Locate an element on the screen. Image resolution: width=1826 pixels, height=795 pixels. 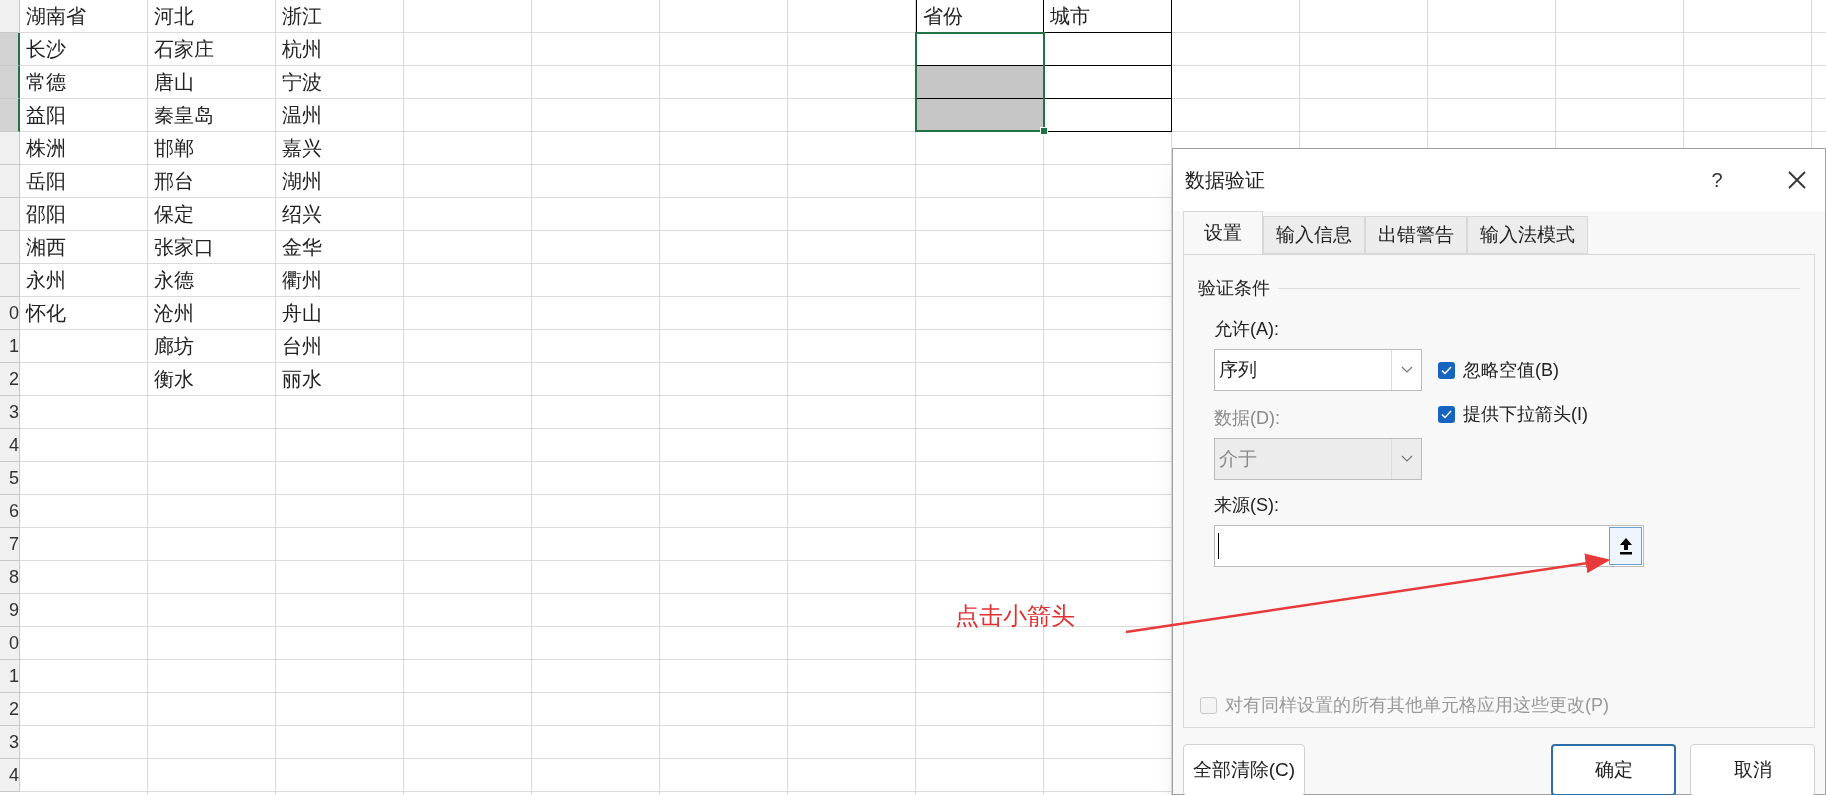
table-cell-text: 邯郸 is located at coordinates (174, 148).